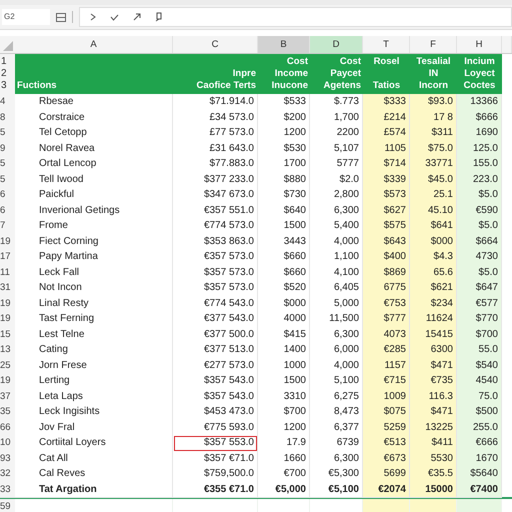 This screenshot has width=512, height=512. Describe the element at coordinates (137, 17) in the screenshot. I see `arrow-icon` at that location.